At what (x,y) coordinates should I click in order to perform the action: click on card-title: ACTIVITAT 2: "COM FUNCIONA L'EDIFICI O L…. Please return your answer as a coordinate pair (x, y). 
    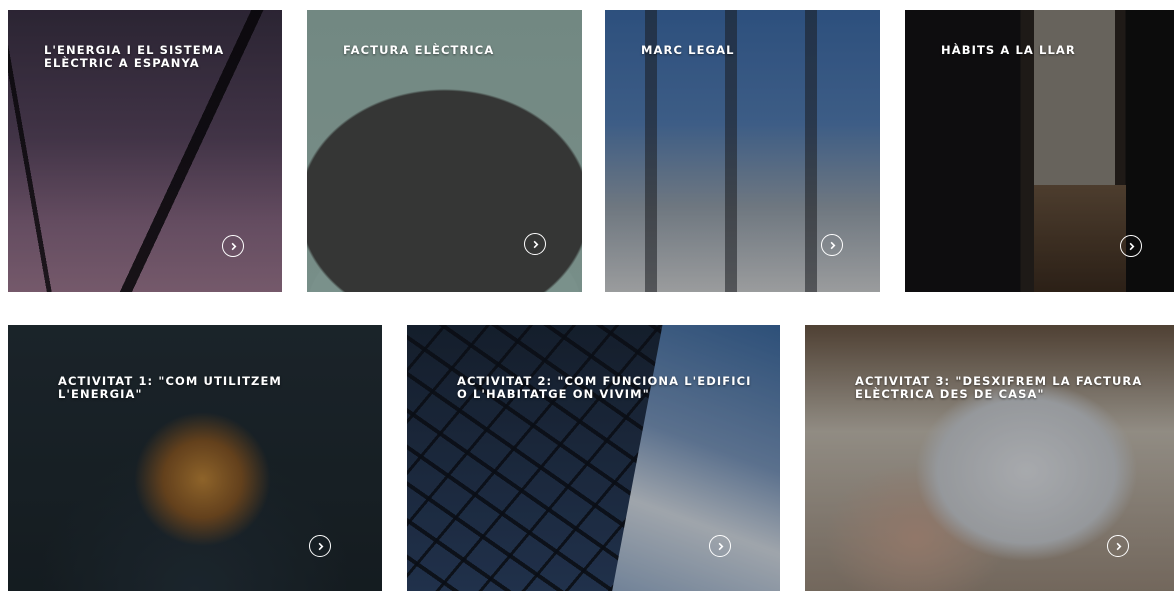
    Looking at the image, I should click on (604, 387).